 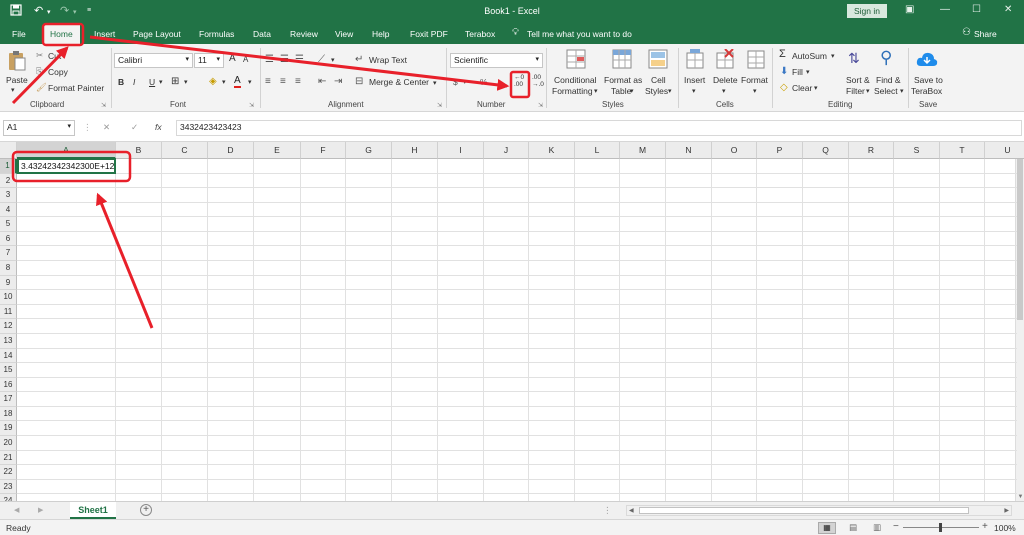 I want to click on format-as-table-button-line2: Table, so click(x=621, y=91).